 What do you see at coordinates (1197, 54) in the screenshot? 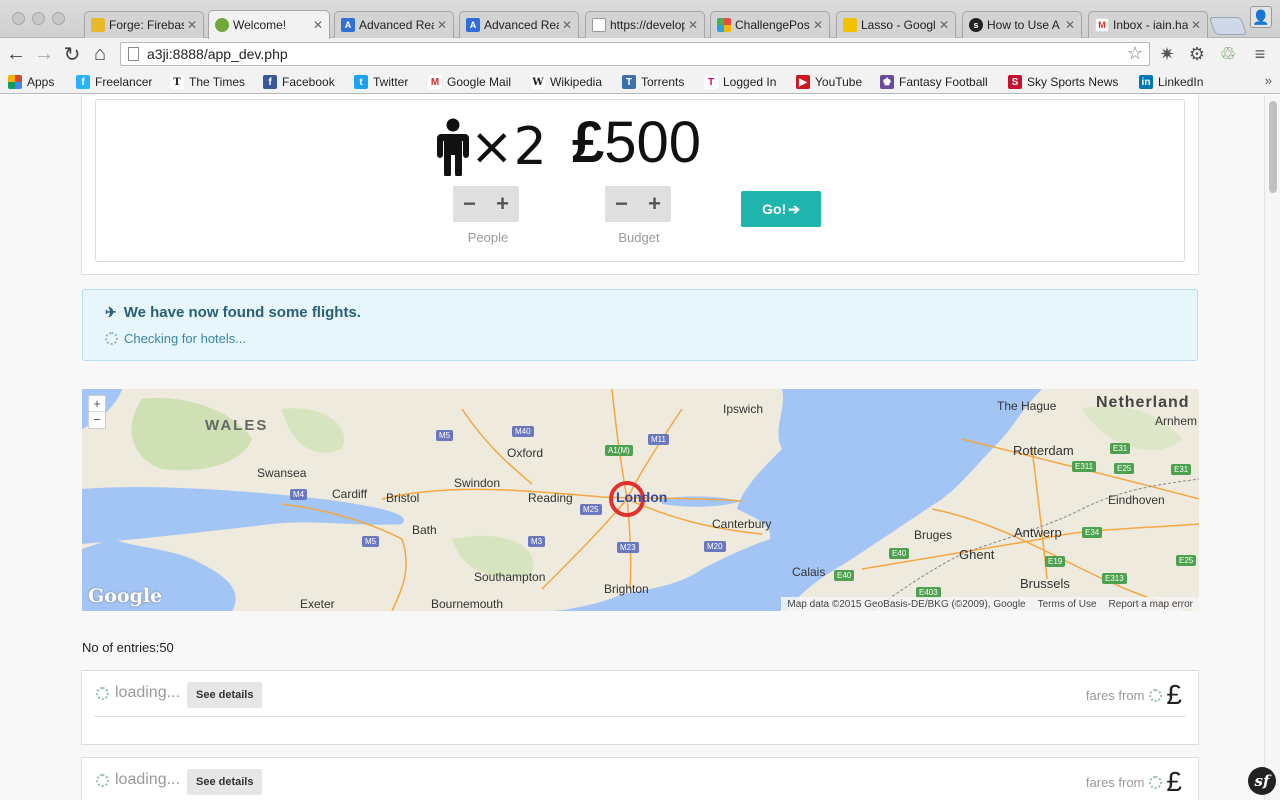
I see `gear-icon: ⚙` at bounding box center [1197, 54].